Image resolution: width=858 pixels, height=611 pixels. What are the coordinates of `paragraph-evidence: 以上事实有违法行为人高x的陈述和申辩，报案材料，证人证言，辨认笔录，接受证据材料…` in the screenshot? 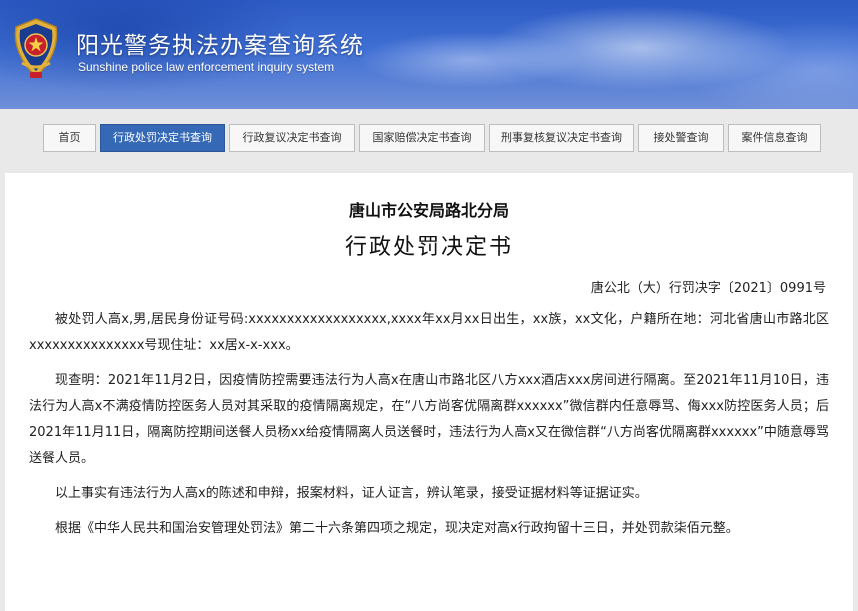 It's located at (351, 493).